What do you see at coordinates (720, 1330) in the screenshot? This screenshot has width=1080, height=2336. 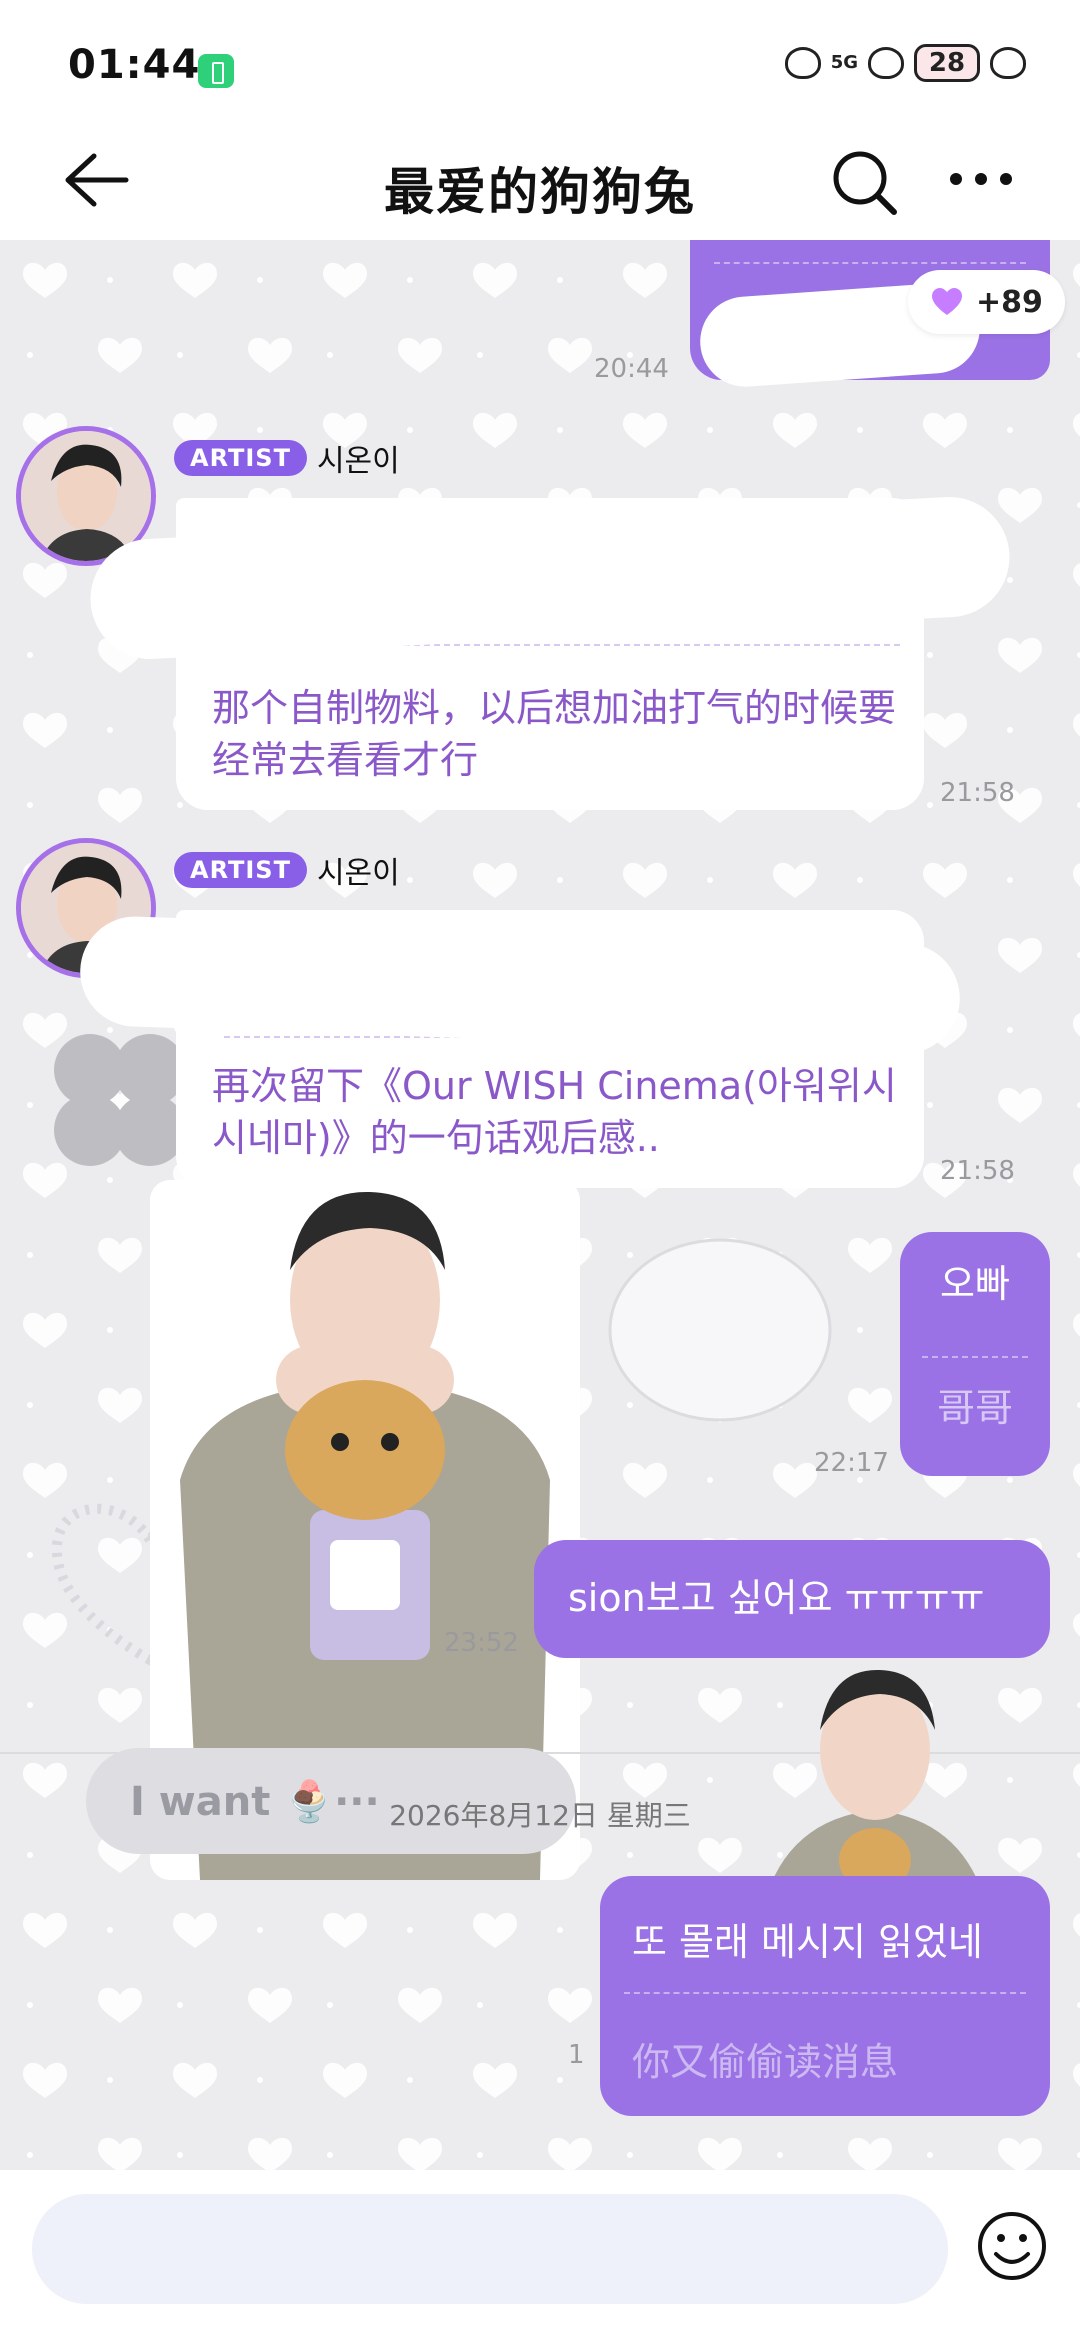 I see `cloud-sticker` at bounding box center [720, 1330].